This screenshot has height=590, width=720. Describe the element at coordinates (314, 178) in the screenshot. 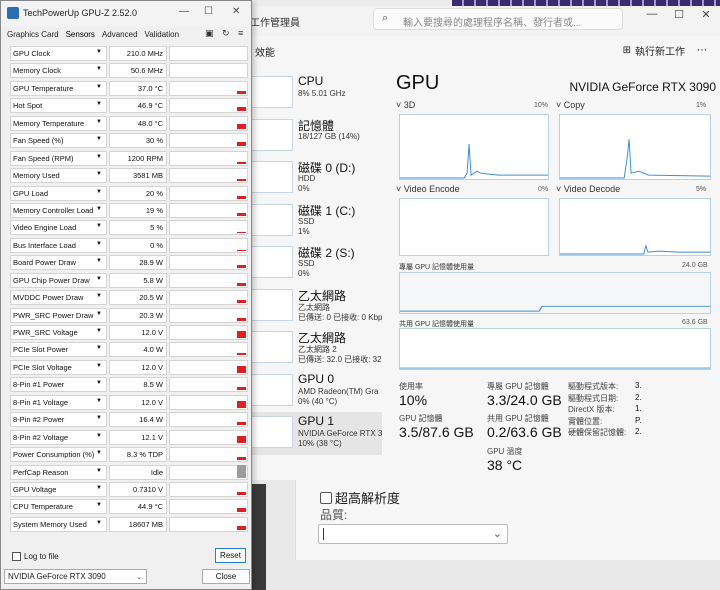

I see `device-item: 磁碟 0 (D:) HDD 0%` at that location.